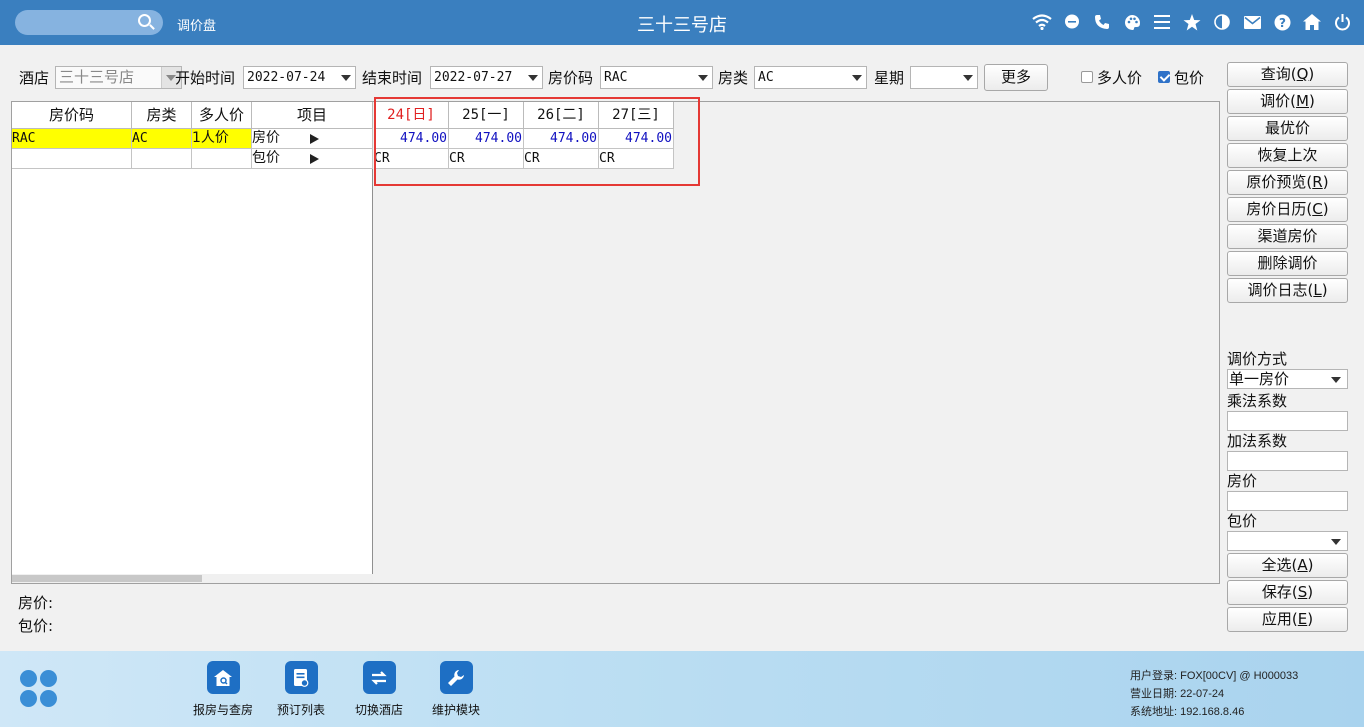 The width and height of the screenshot is (1364, 727). I want to click on room-status-button: 报房与查房, so click(223, 689).